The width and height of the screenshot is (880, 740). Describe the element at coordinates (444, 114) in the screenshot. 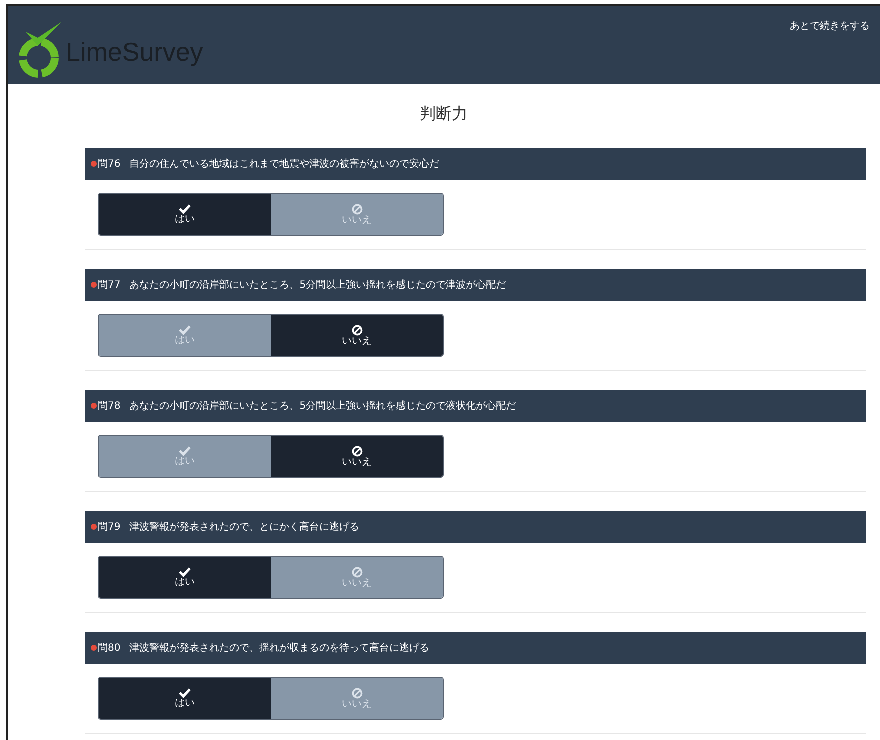

I see `group-title: 判断力` at that location.